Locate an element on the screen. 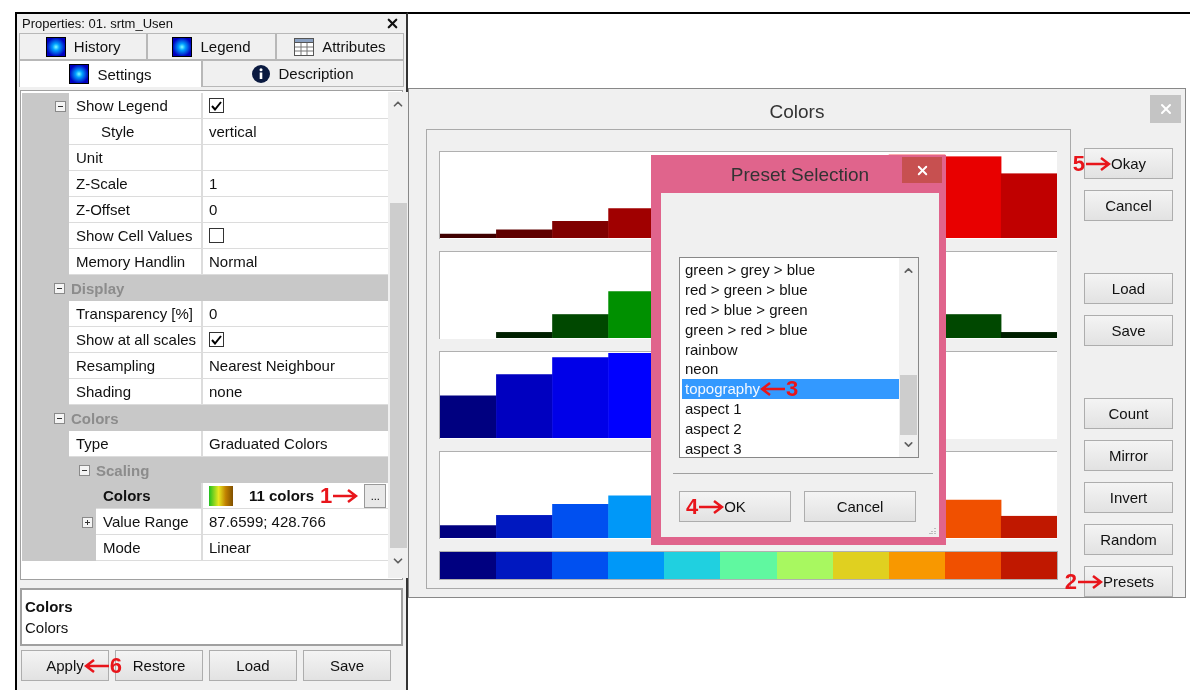  histogram-bar is located at coordinates (1028, 205).